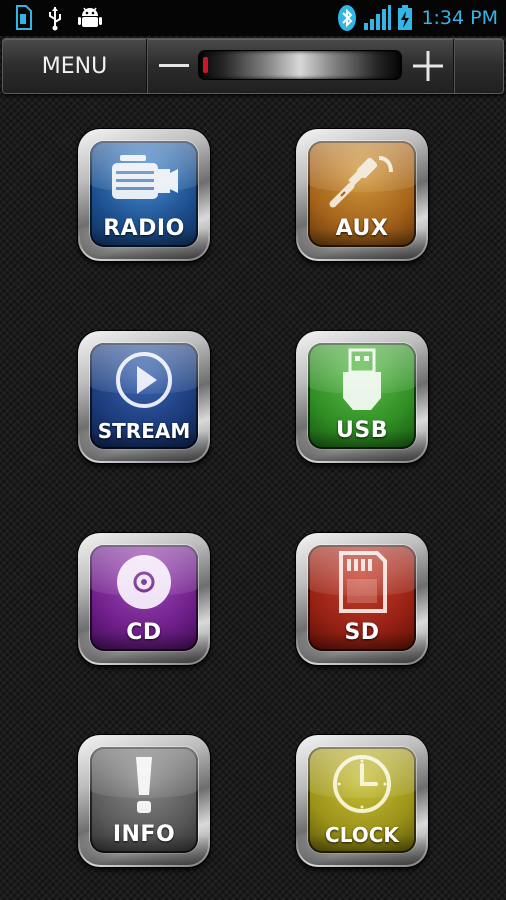 Image resolution: width=506 pixels, height=900 pixels. I want to click on radio-icon, so click(145, 177).